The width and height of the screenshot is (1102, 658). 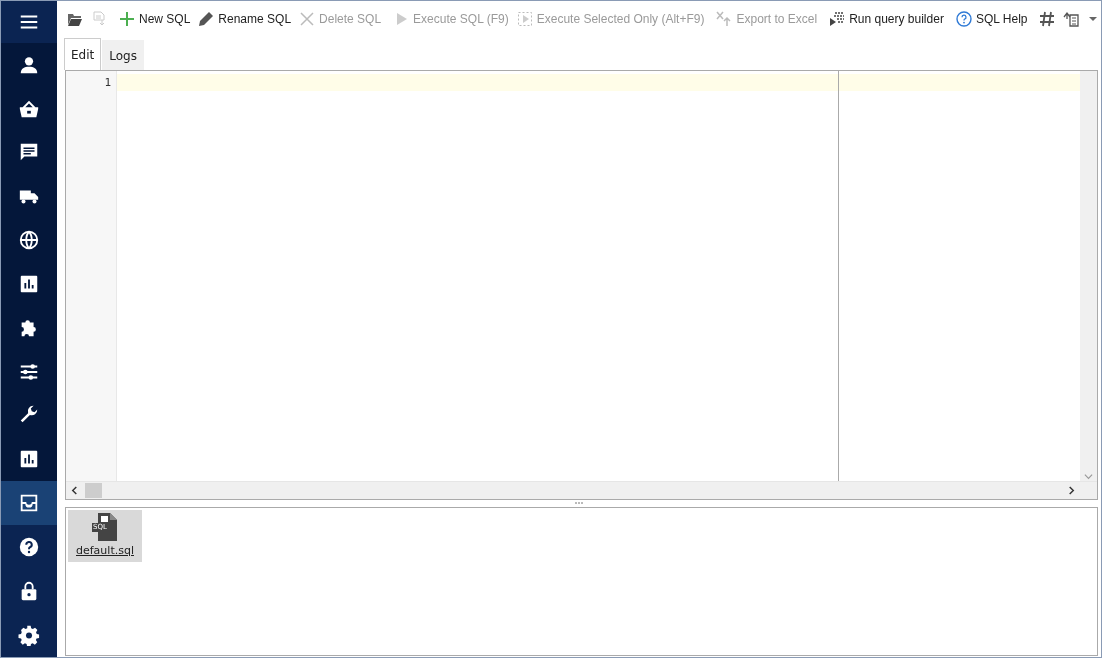 I want to click on toolbar-button: Rename SQL, so click(x=245, y=19).